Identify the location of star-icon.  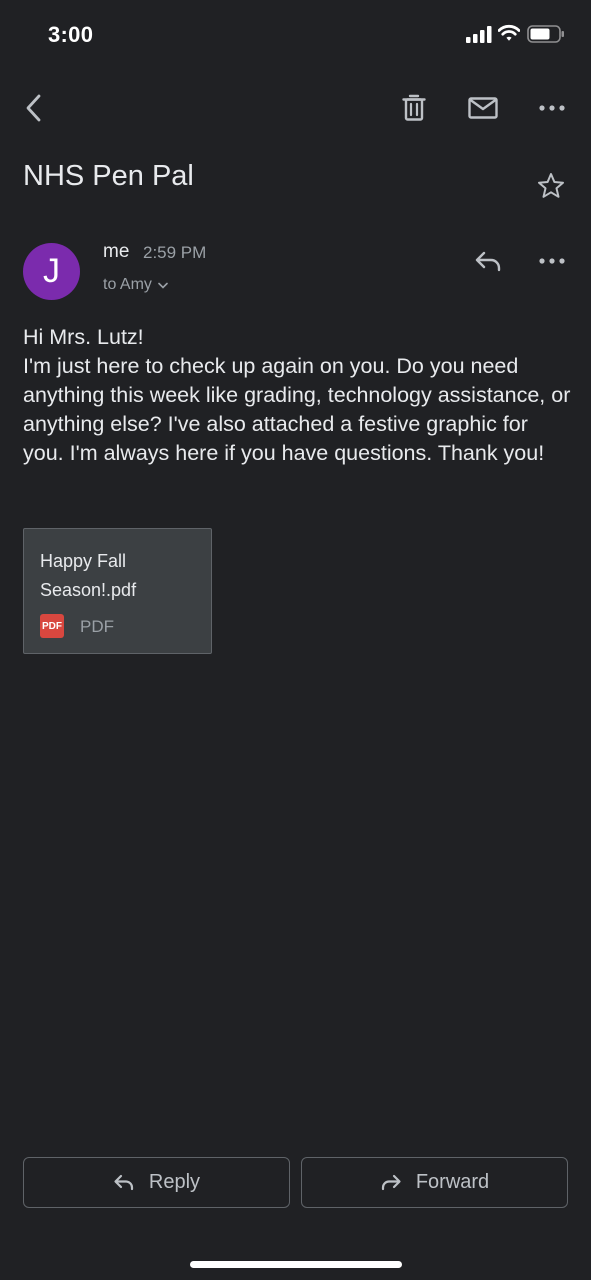
(551, 185).